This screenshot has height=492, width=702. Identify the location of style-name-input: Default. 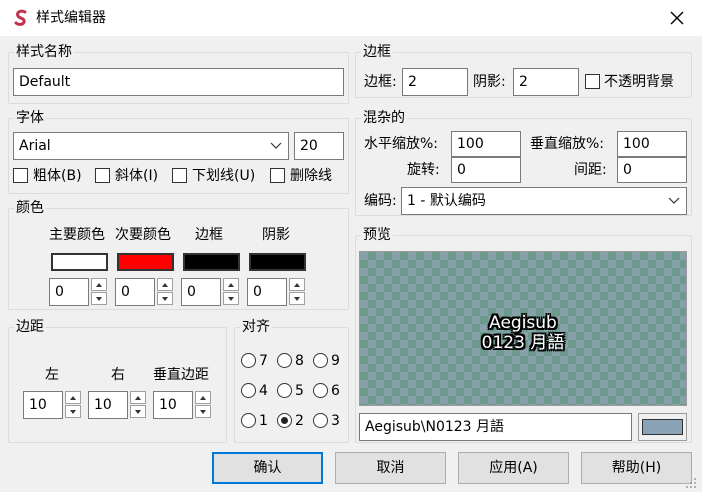
(178, 82).